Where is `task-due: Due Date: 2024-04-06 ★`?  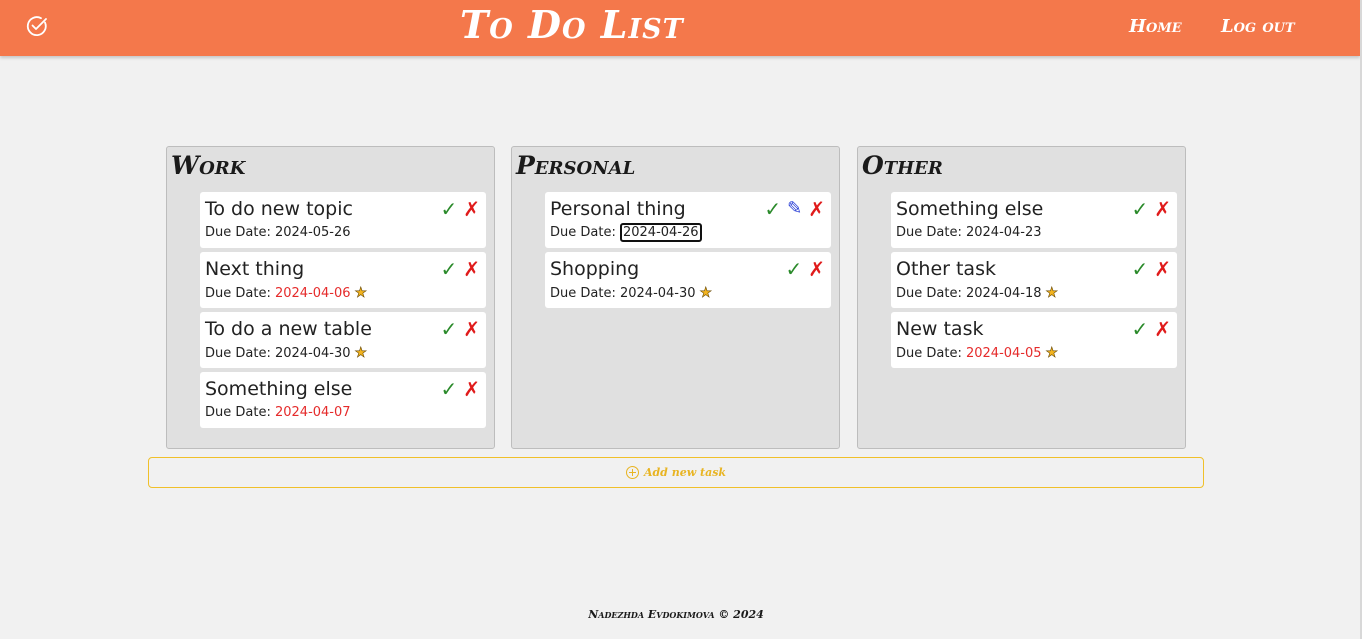 task-due: Due Date: 2024-04-06 ★ is located at coordinates (286, 293).